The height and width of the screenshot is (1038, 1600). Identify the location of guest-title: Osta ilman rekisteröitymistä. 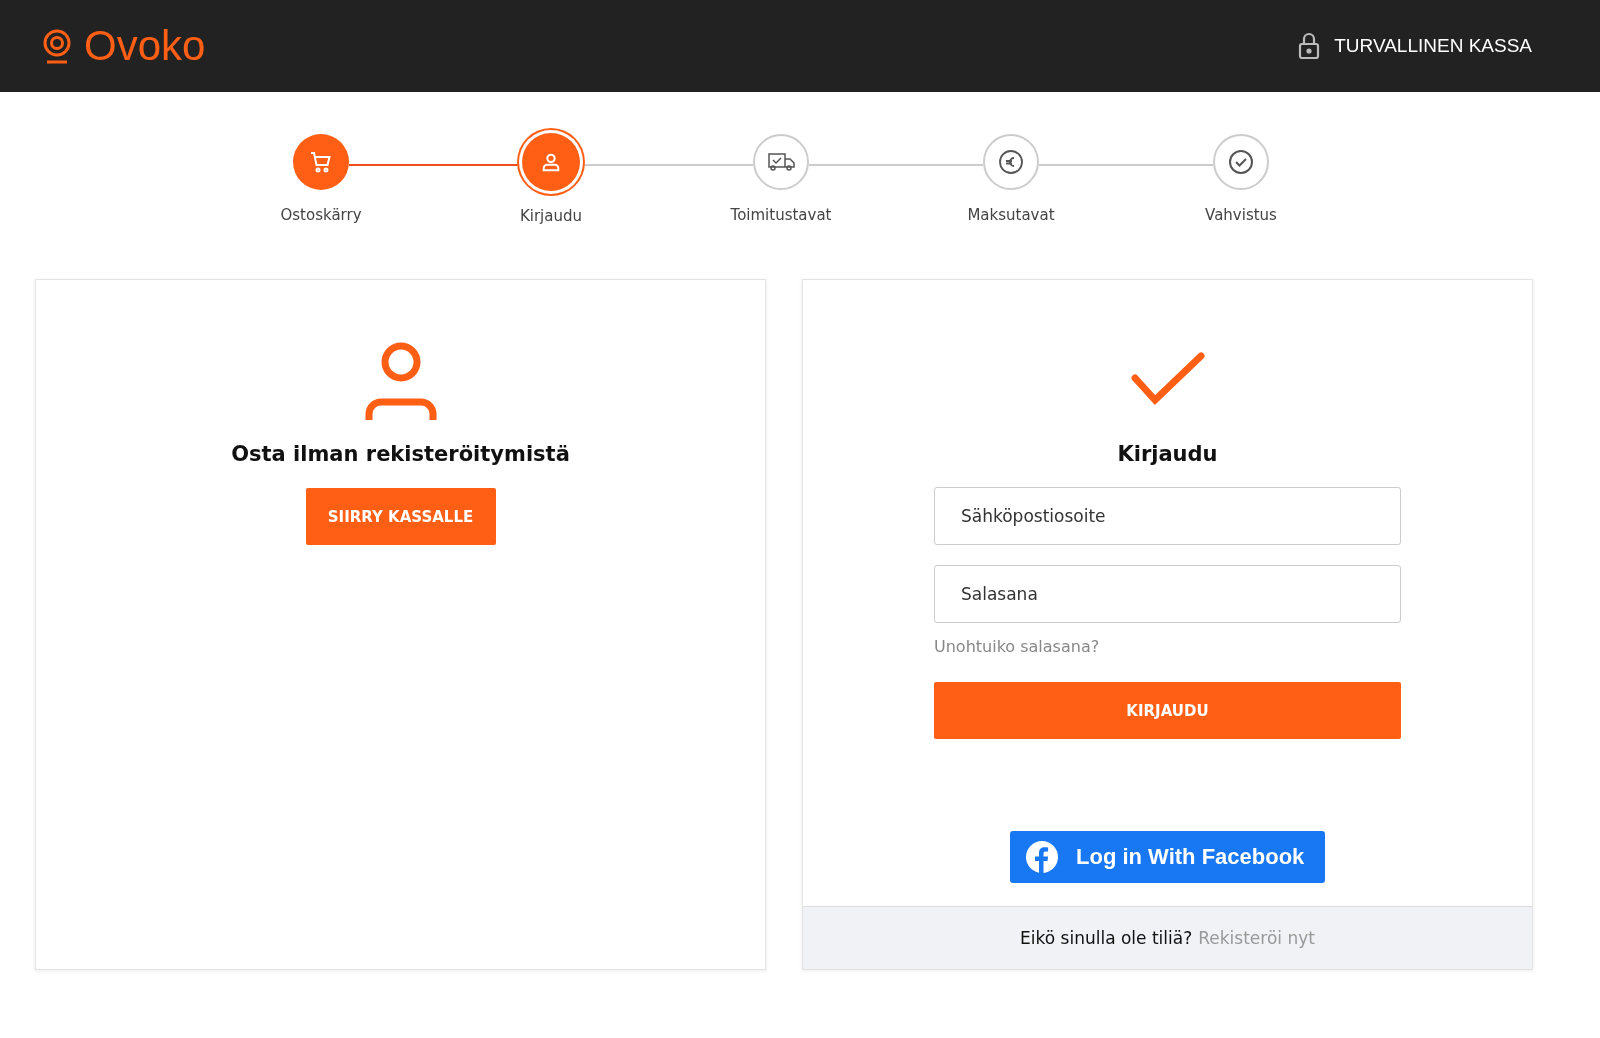
(400, 454).